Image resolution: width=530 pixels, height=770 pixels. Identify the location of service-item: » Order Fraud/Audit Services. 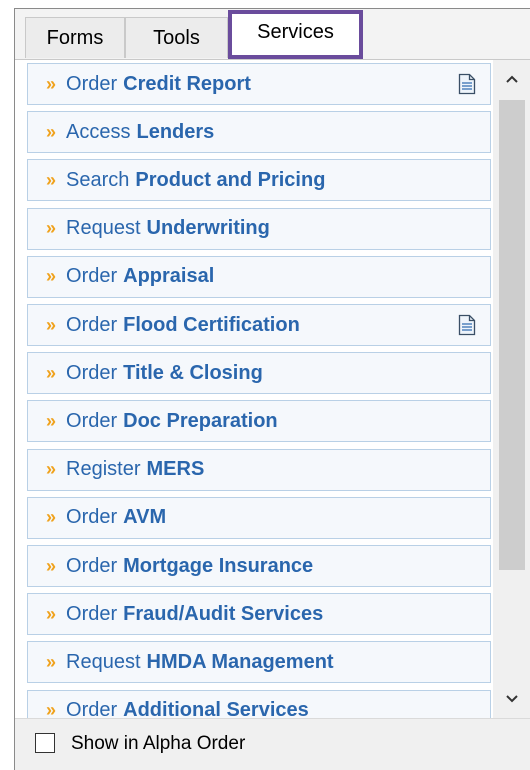
(259, 614).